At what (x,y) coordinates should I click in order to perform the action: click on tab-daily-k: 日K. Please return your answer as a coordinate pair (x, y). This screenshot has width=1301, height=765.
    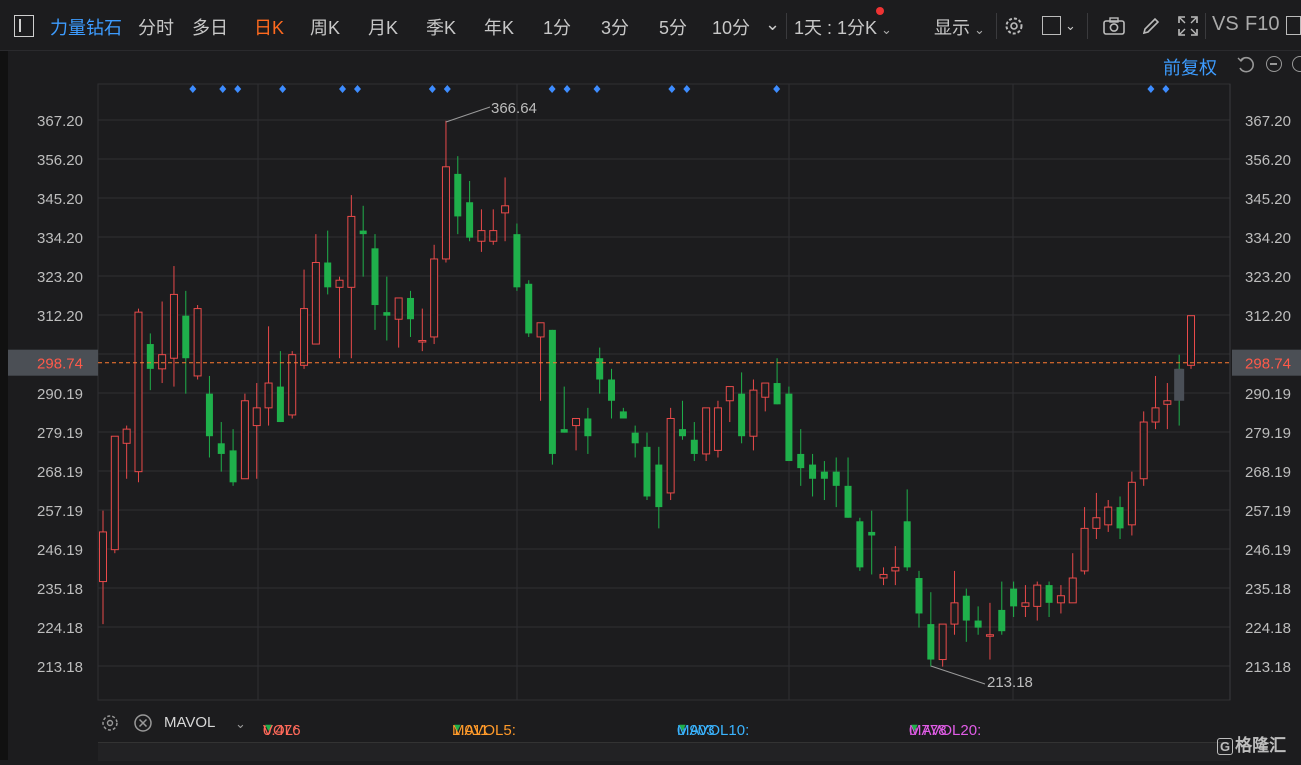
    Looking at the image, I should click on (269, 27).